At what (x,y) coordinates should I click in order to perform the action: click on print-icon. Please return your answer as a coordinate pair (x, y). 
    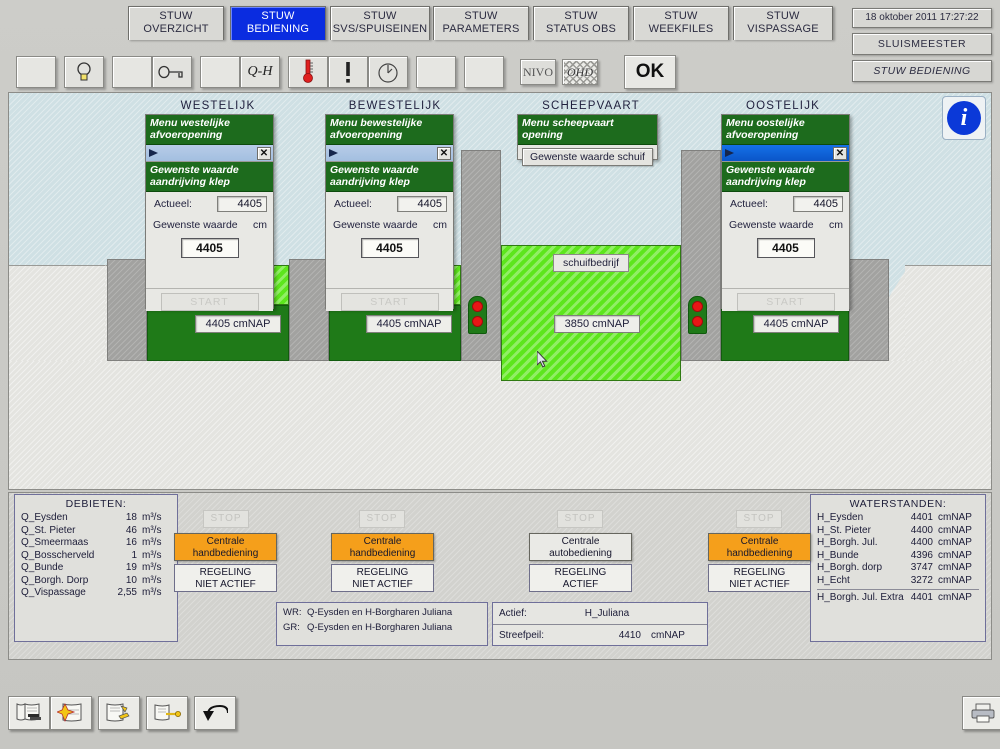
    Looking at the image, I should click on (983, 713).